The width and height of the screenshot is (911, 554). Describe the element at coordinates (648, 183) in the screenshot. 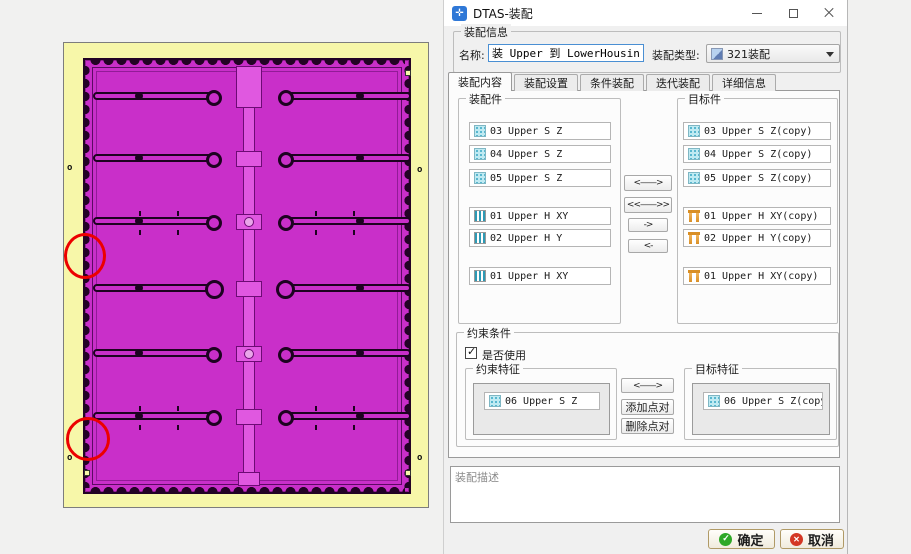

I see `transfer-both-button: <——>` at that location.